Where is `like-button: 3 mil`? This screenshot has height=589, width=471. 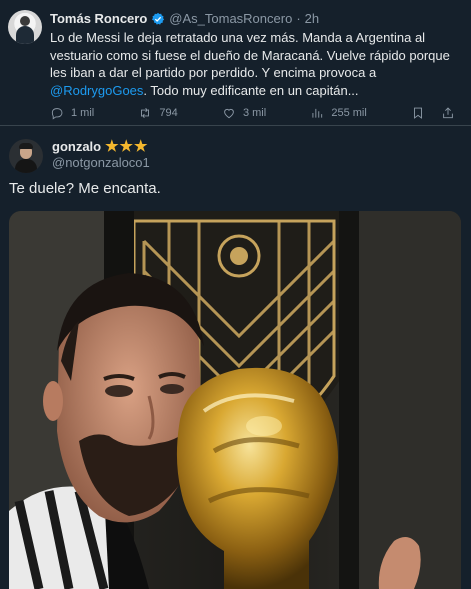 like-button: 3 mil is located at coordinates (244, 113).